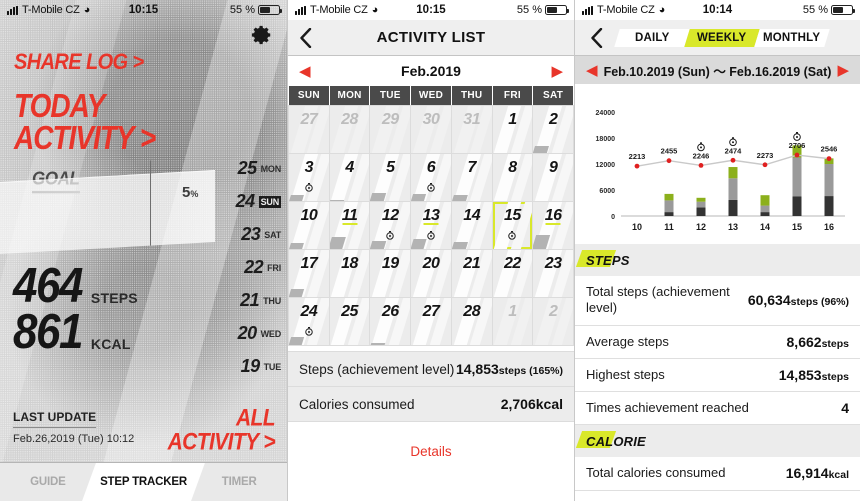 This screenshot has height=501, width=860. I want to click on segment-list: DAILY WEEKLY MONTHLY, so click(722, 37).